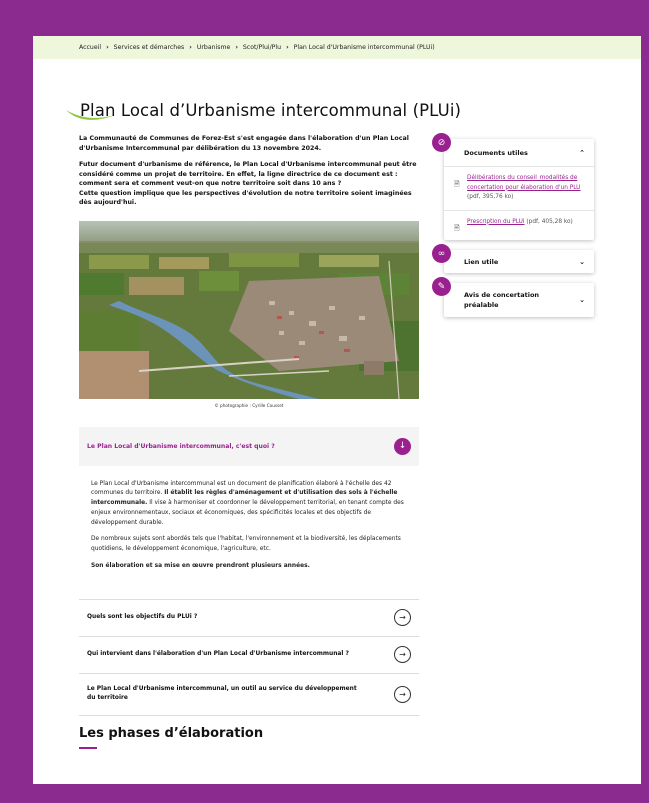  I want to click on lien-card-header: Lien utile ⌄, so click(519, 261).